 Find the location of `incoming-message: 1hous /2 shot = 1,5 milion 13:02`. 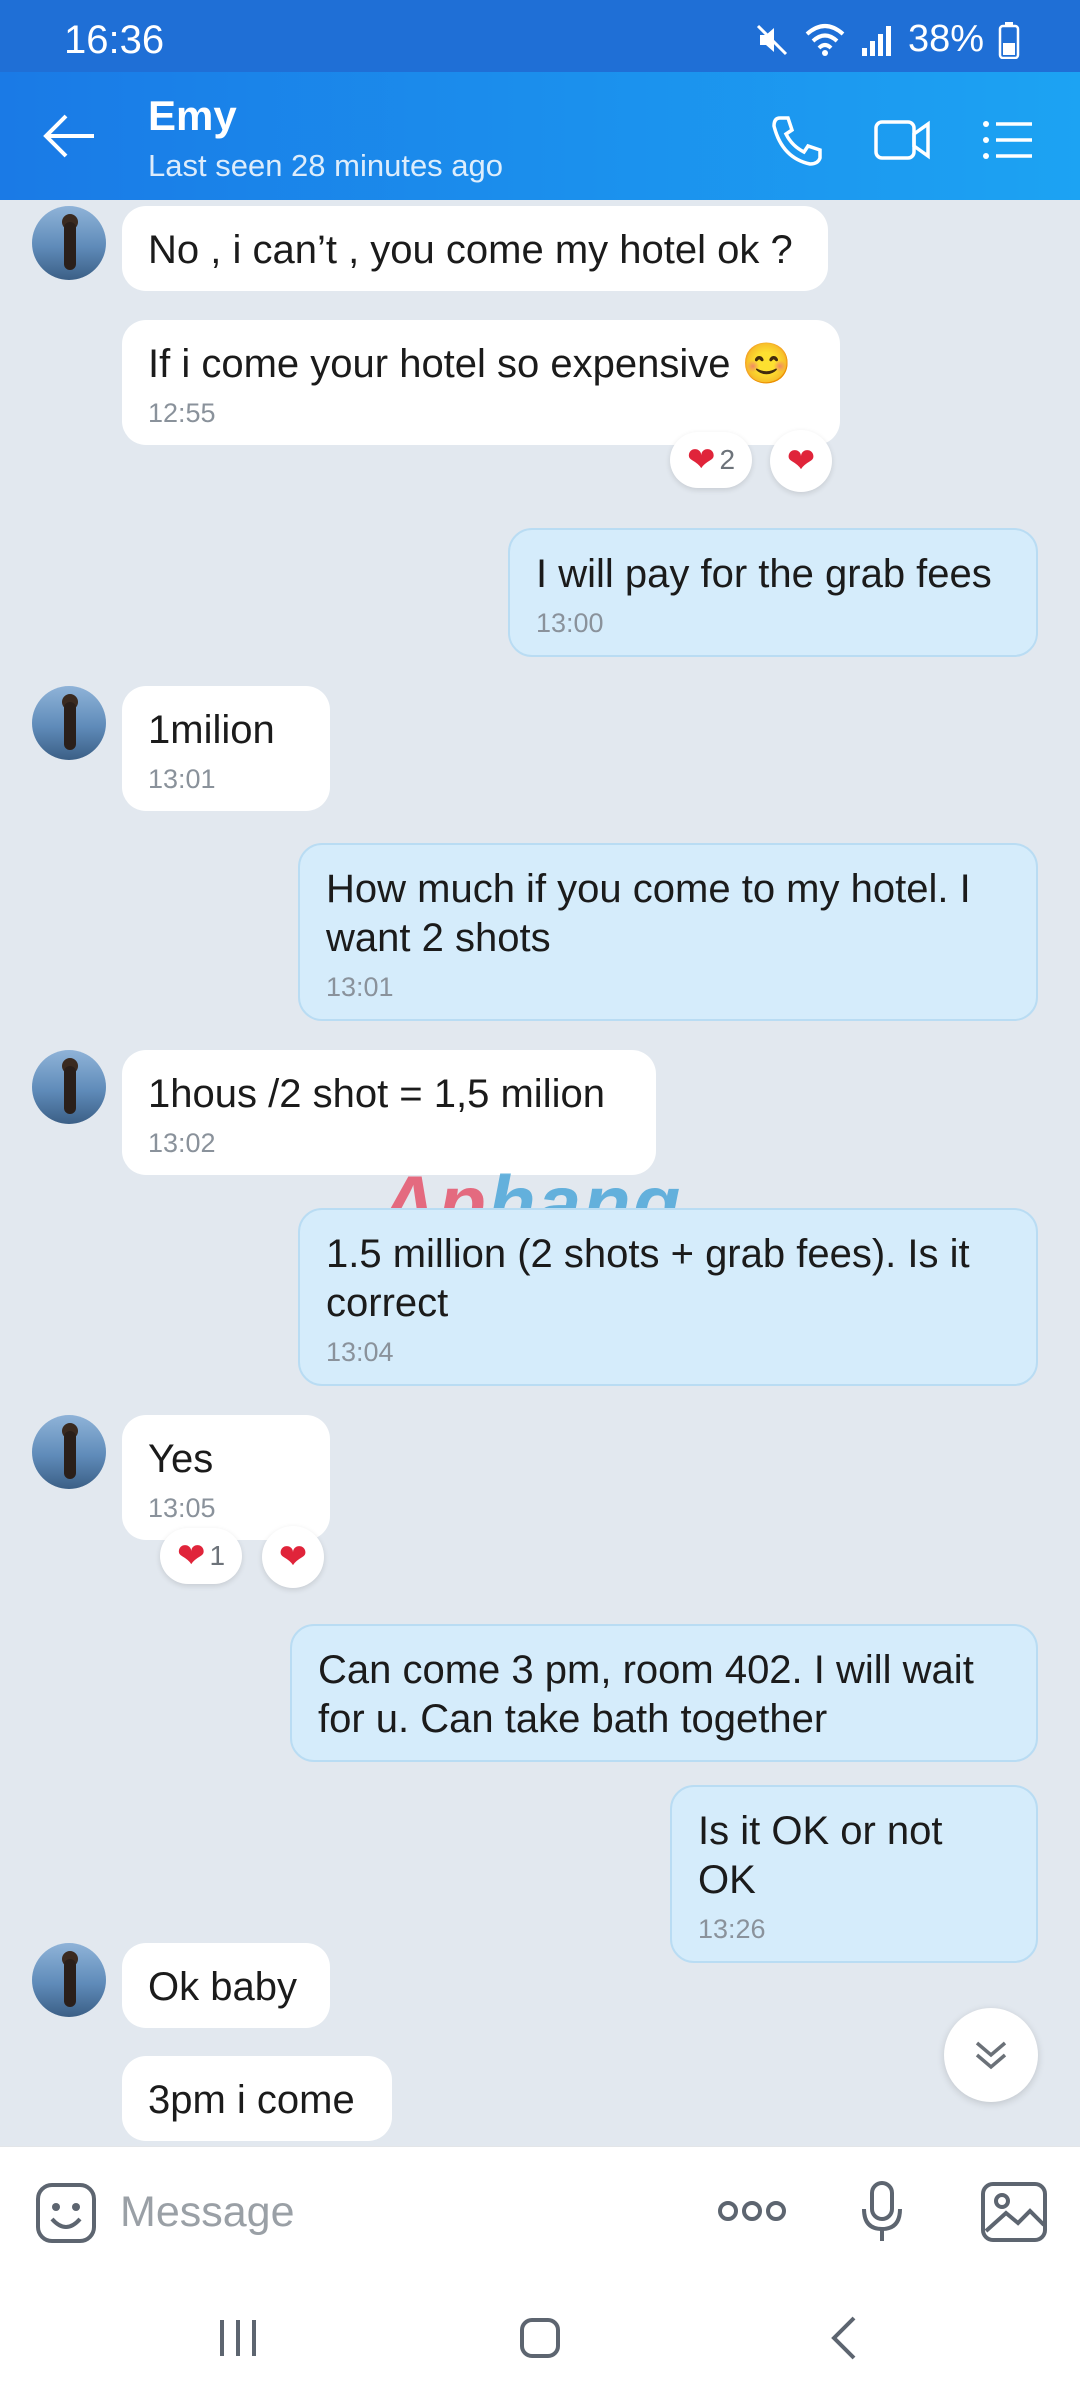

incoming-message: 1hous /2 shot = 1,5 milion 13:02 is located at coordinates (389, 1112).